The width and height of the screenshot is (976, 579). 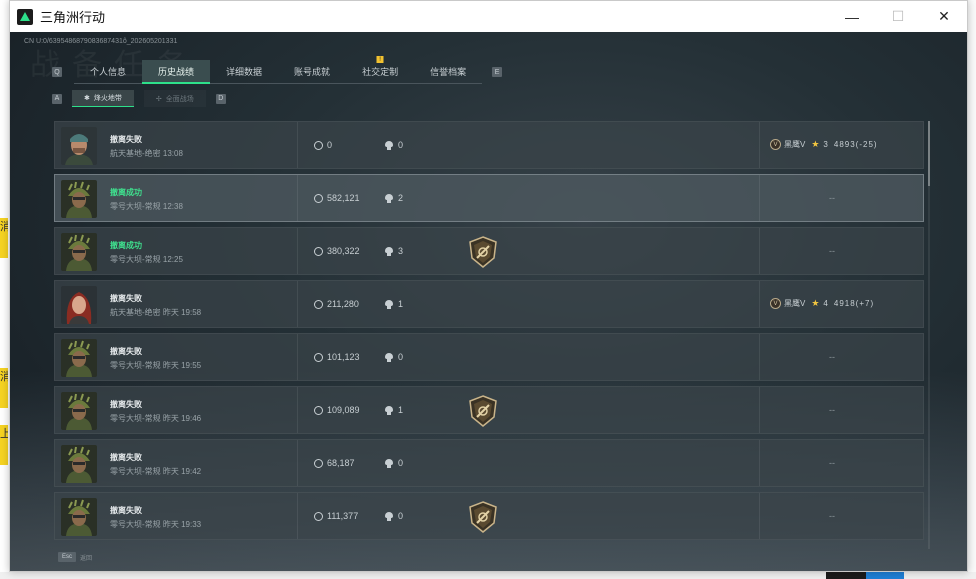 What do you see at coordinates (489, 357) in the screenshot?
I see `match-row: 撤离失败 零号大坝-常规 昨天 19:55 101,123 0 --` at bounding box center [489, 357].